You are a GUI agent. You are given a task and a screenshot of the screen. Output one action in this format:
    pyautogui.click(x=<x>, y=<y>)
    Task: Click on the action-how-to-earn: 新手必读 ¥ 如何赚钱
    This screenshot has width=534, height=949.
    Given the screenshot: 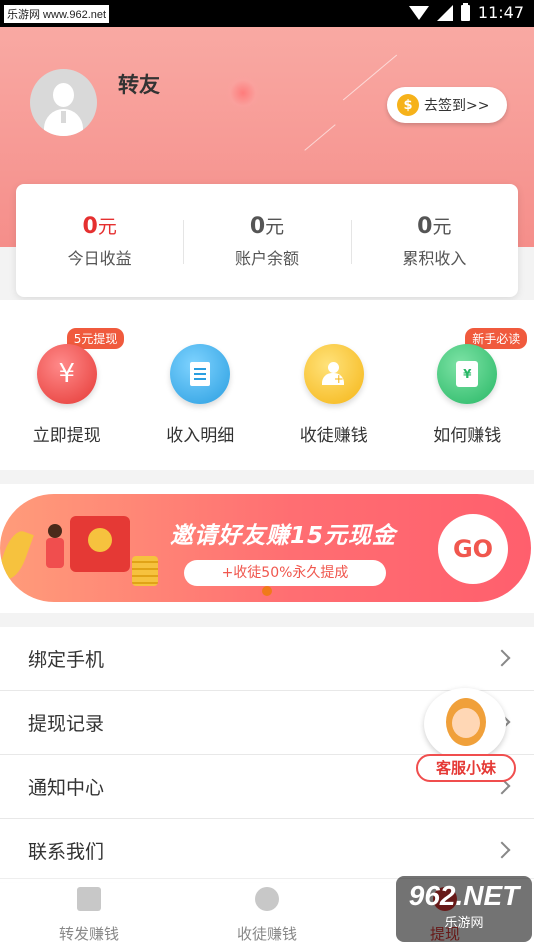 What is the action you would take?
    pyautogui.click(x=467, y=385)
    